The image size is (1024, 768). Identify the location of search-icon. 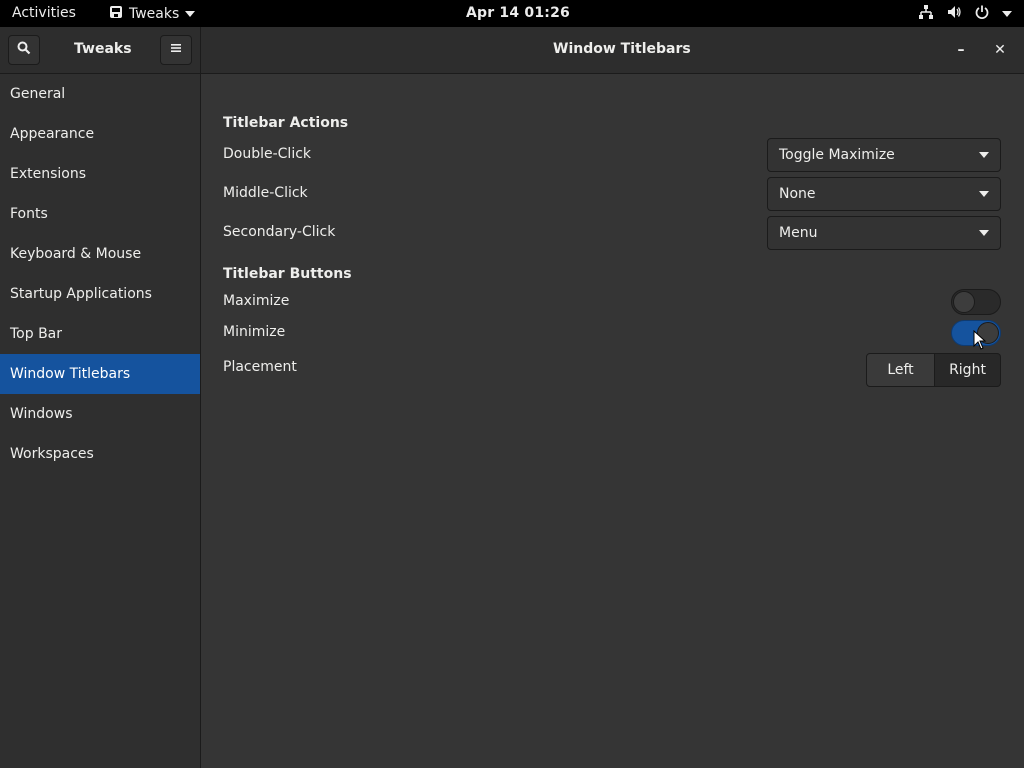
(24, 50).